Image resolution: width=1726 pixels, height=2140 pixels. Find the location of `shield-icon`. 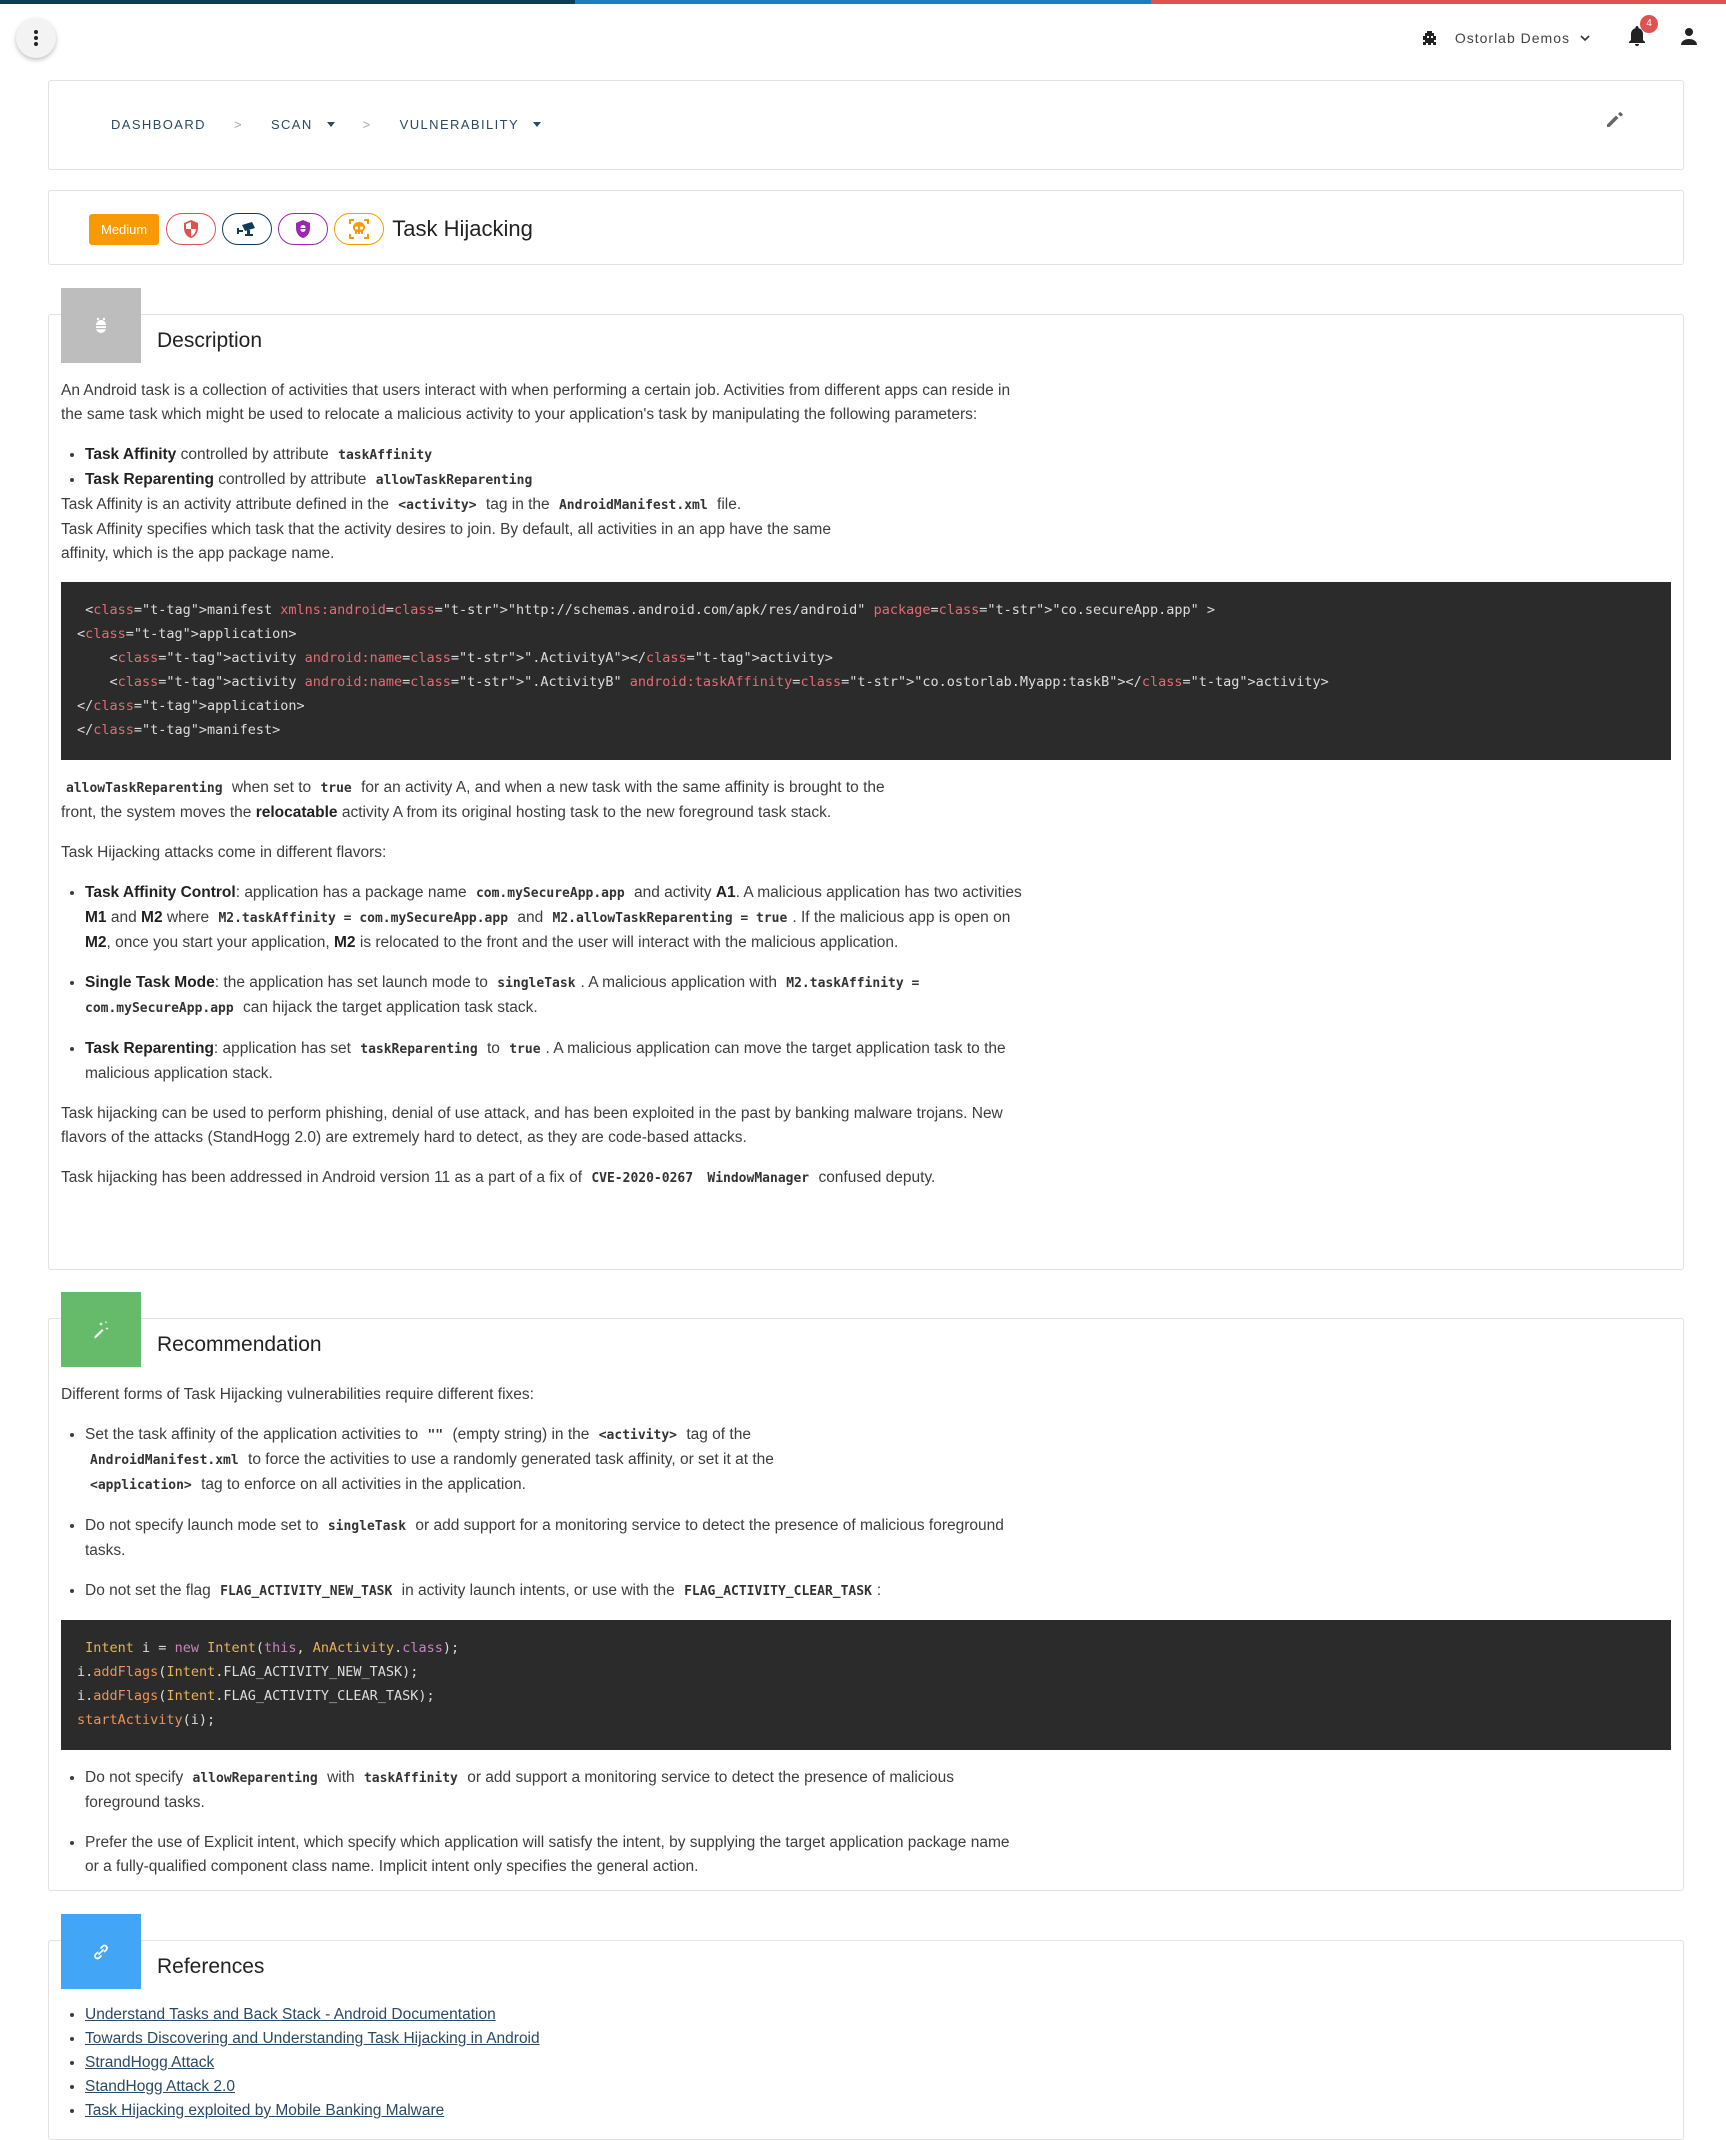

shield-icon is located at coordinates (191, 229).